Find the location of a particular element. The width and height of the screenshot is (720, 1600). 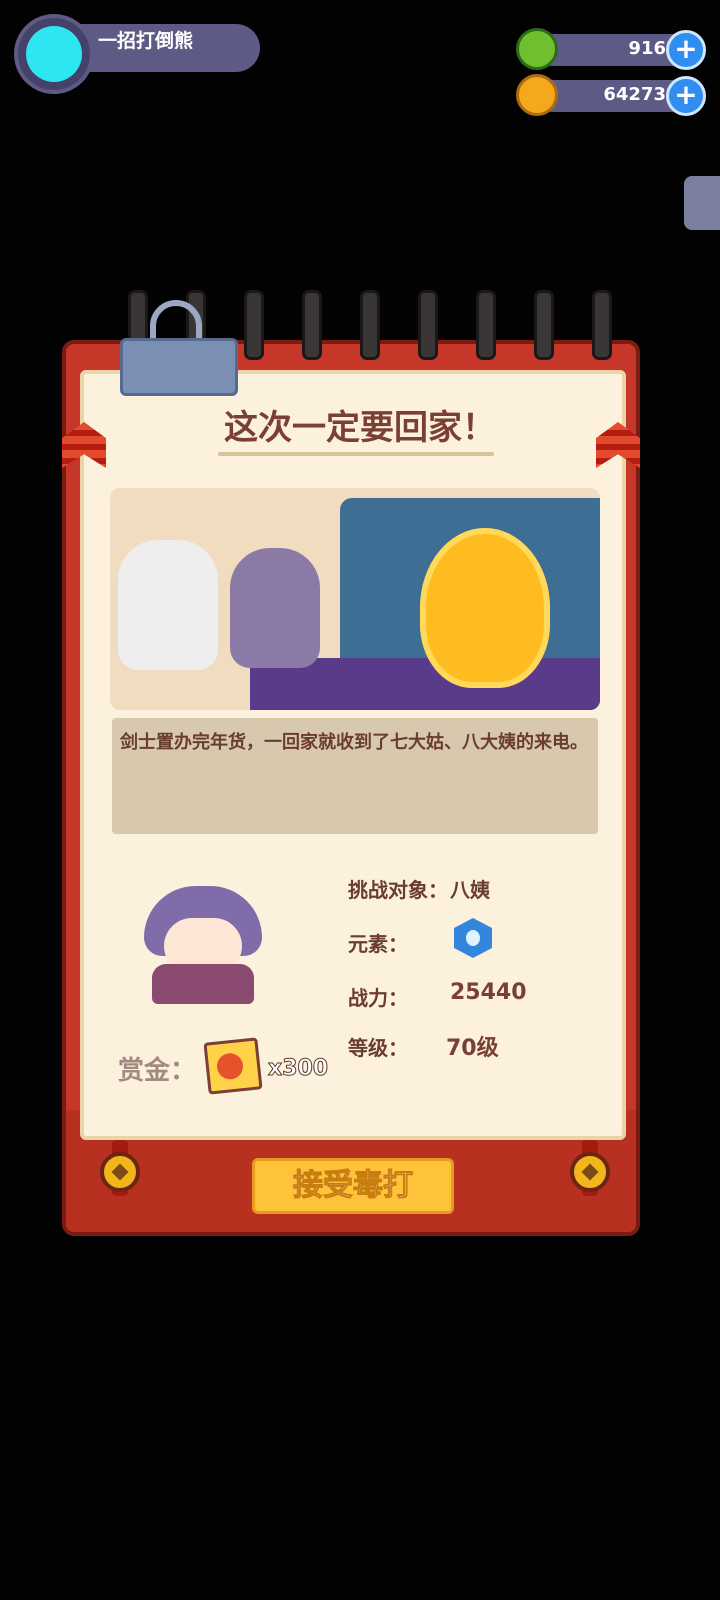

target-label: 挑战对象： is located at coordinates (398, 890).